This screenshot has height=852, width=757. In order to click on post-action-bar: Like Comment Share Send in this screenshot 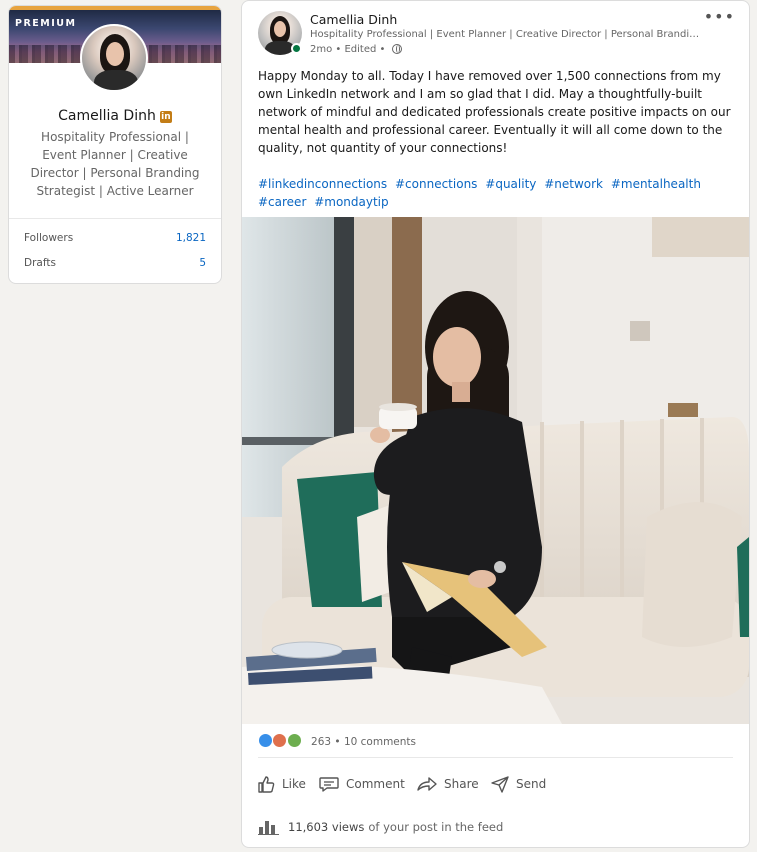, I will do `click(496, 784)`.